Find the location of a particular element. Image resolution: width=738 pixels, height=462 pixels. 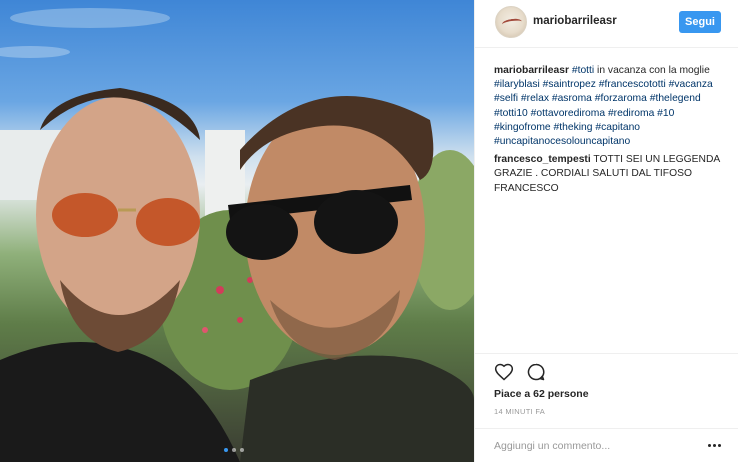

hashtag-link: #selfi is located at coordinates (506, 98).